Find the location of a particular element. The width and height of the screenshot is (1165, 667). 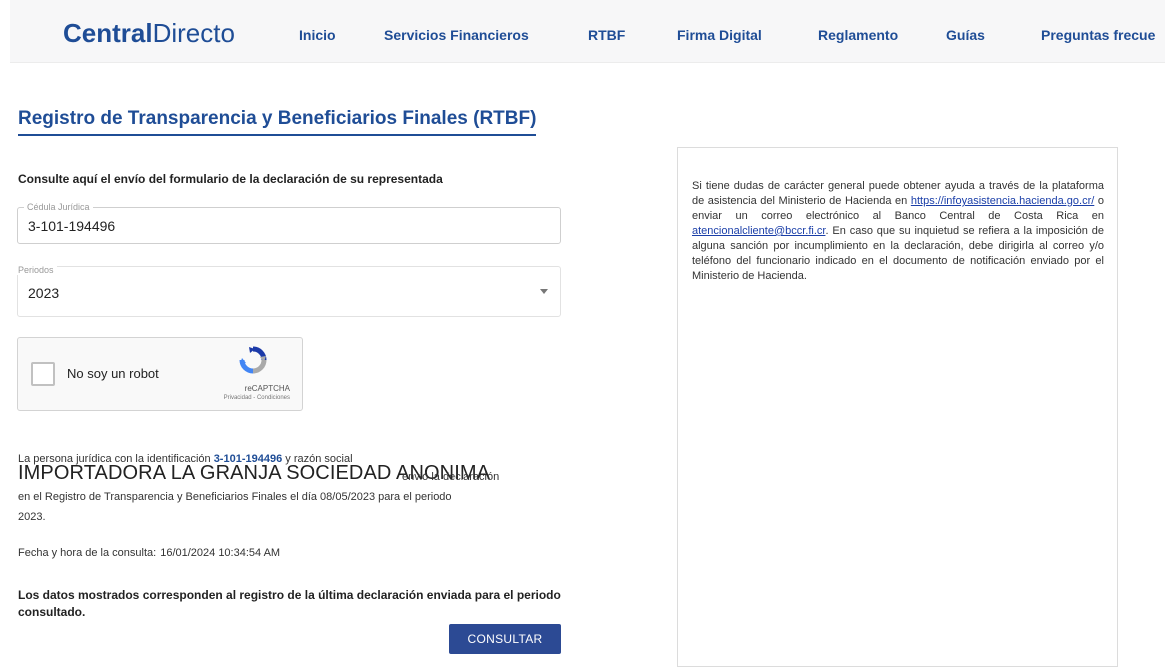

recaptcha-brand: reCAPTCHA is located at coordinates (267, 388).